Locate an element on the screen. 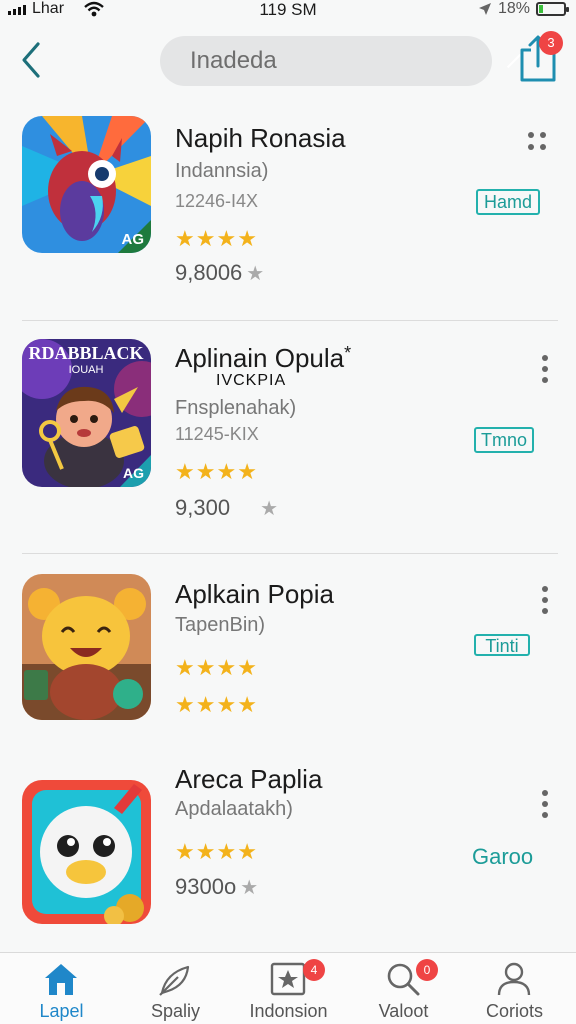 The width and height of the screenshot is (576, 1024). rating-count-value: 9,8006 is located at coordinates (209, 272).